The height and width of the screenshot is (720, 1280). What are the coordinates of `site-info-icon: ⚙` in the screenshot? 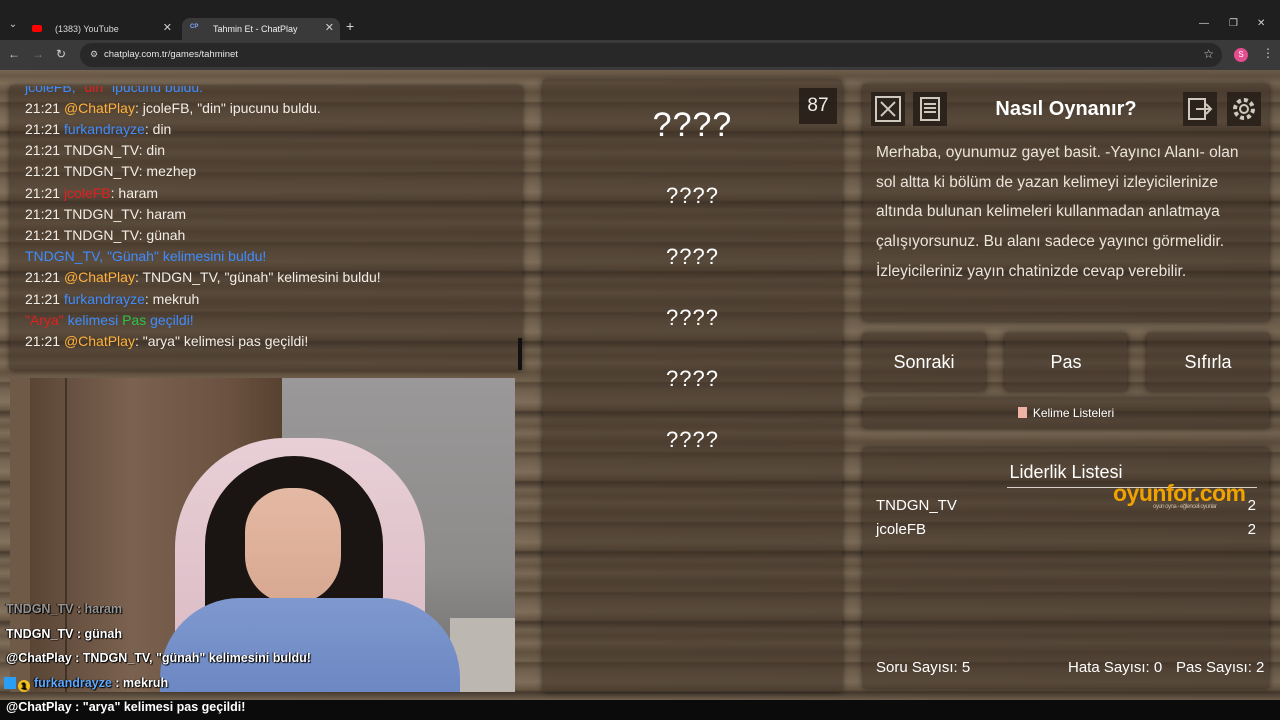 It's located at (94, 54).